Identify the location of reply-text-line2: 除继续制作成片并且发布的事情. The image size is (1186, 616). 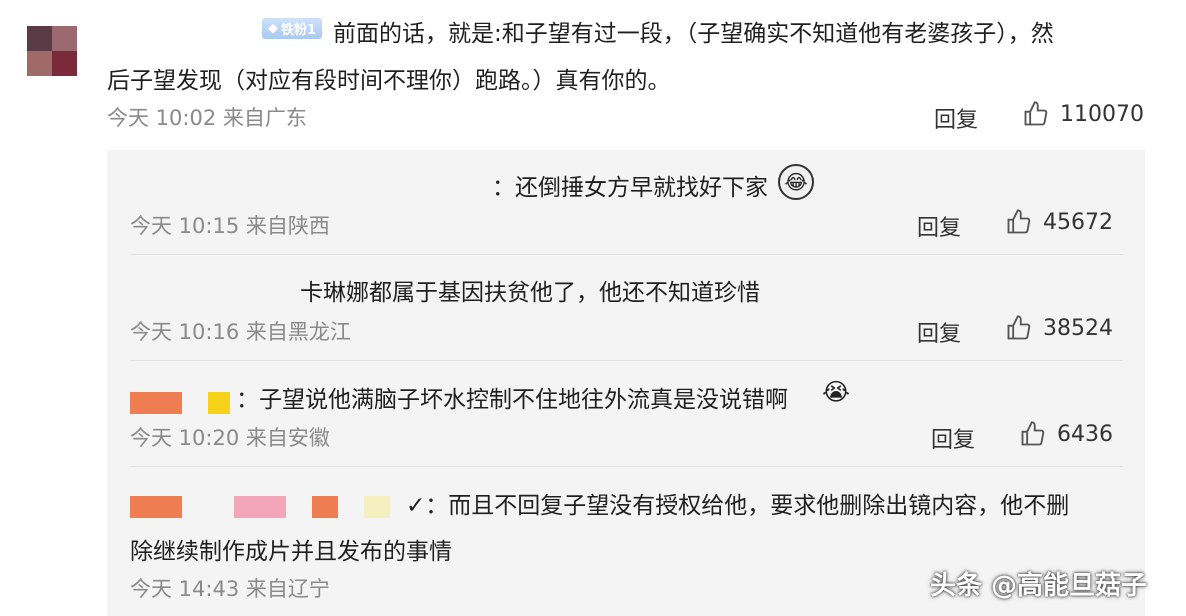
(291, 552).